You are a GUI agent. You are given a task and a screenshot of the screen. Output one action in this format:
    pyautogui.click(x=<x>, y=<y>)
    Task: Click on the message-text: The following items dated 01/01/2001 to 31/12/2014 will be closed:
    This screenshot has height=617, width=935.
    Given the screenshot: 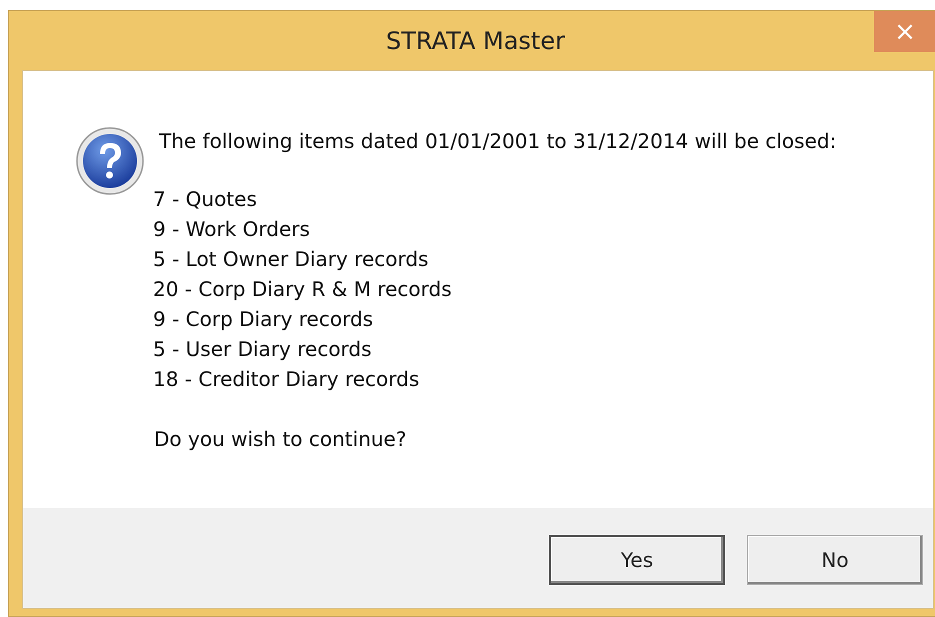 What is the action you would take?
    pyautogui.click(x=497, y=141)
    